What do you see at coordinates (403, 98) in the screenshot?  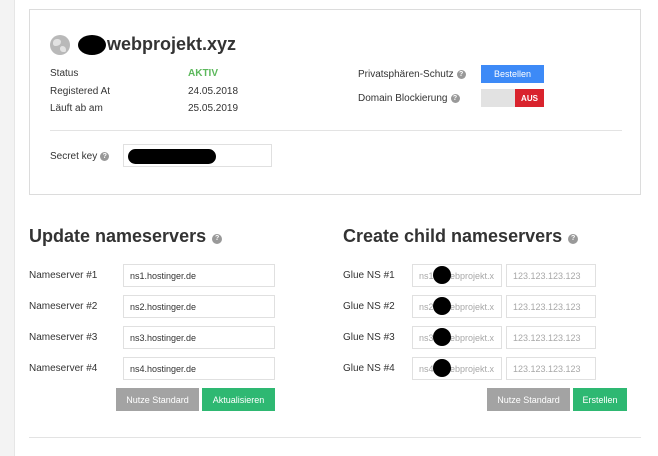 I see `domain-lock-text: Domain Blockierung` at bounding box center [403, 98].